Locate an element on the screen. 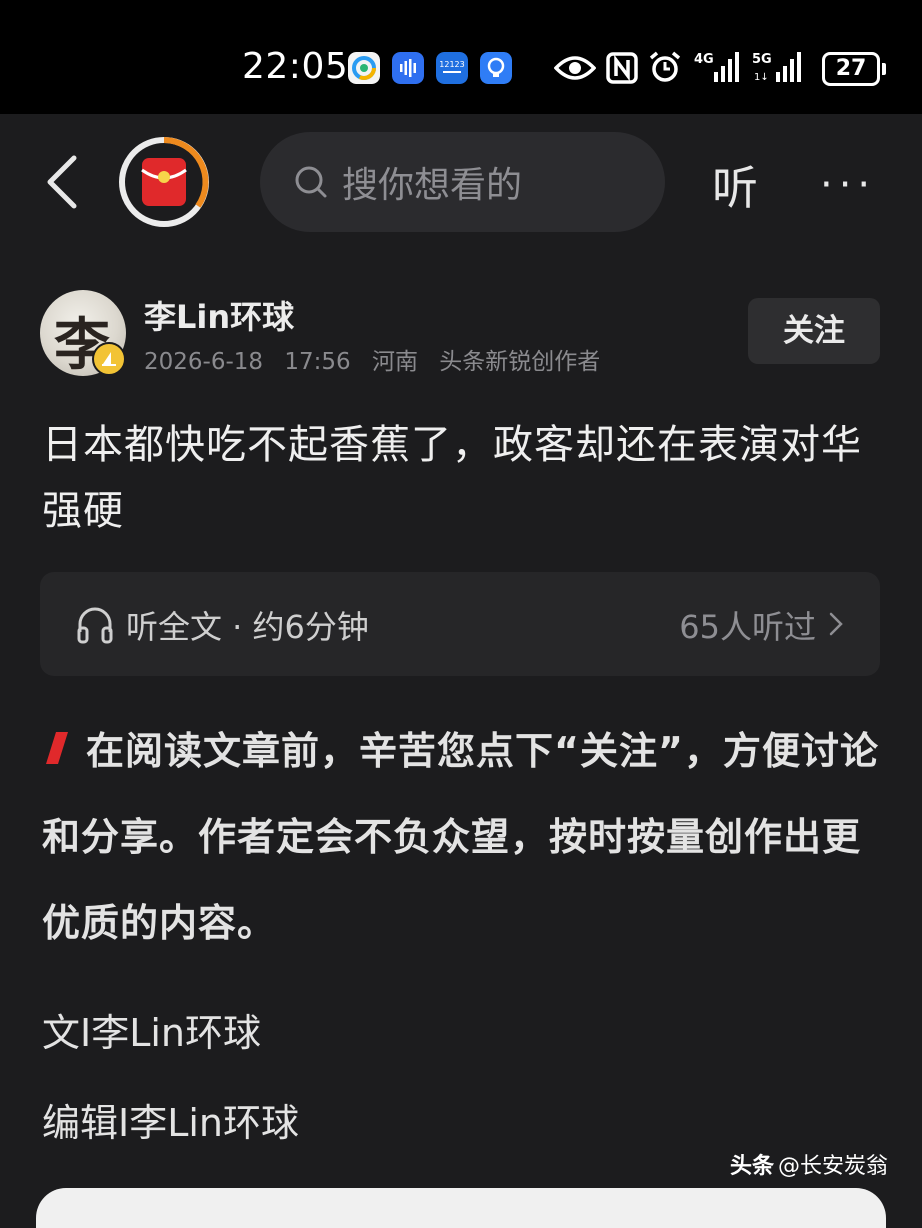 This screenshot has height=1228, width=922. search-icon is located at coordinates (311, 182).